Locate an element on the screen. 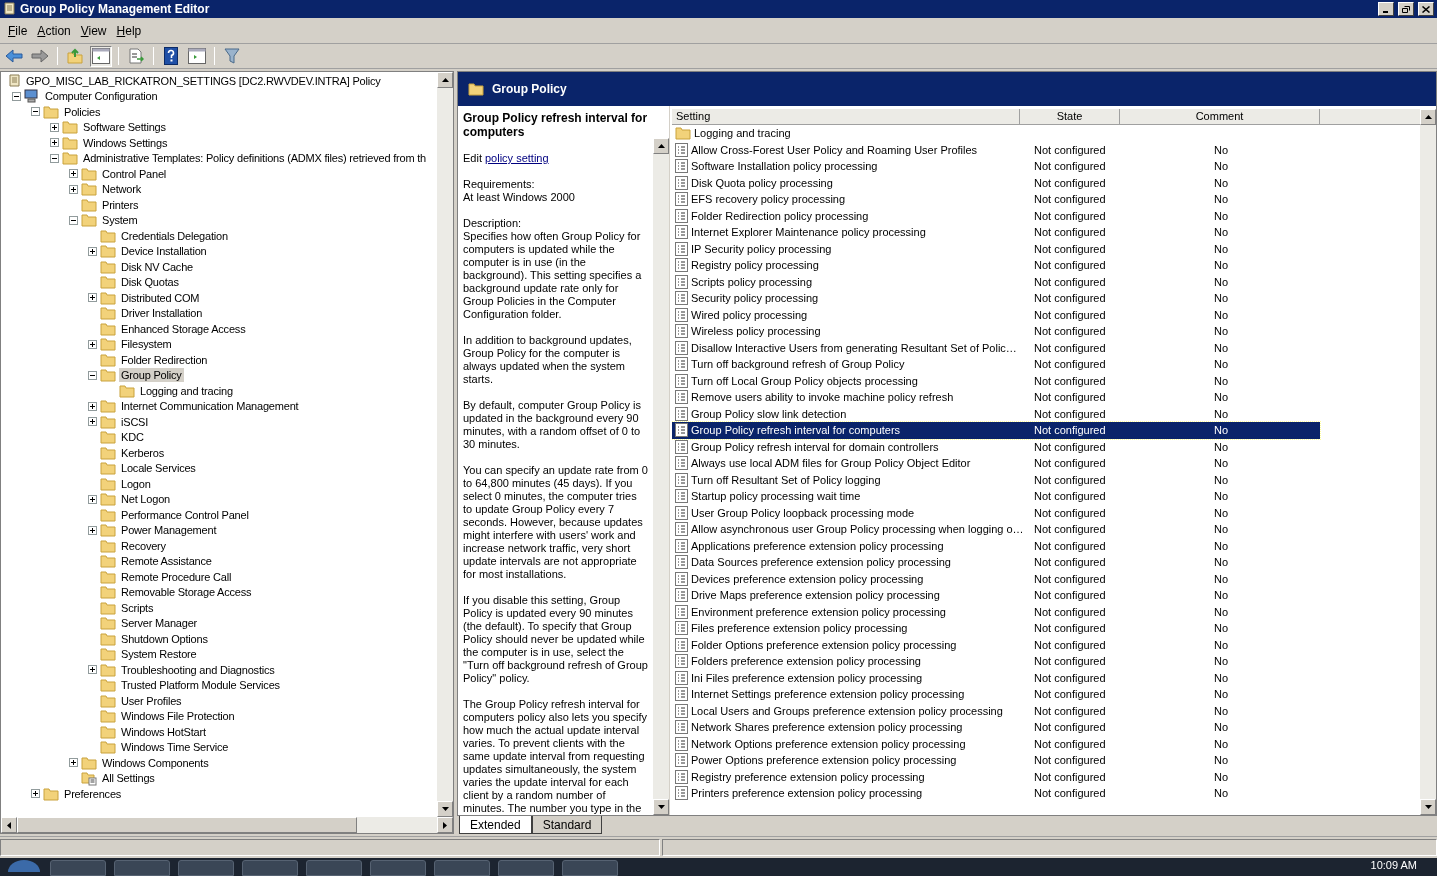  table-row: Printers preference extension policy processing Not configured No is located at coordinates (996, 793).